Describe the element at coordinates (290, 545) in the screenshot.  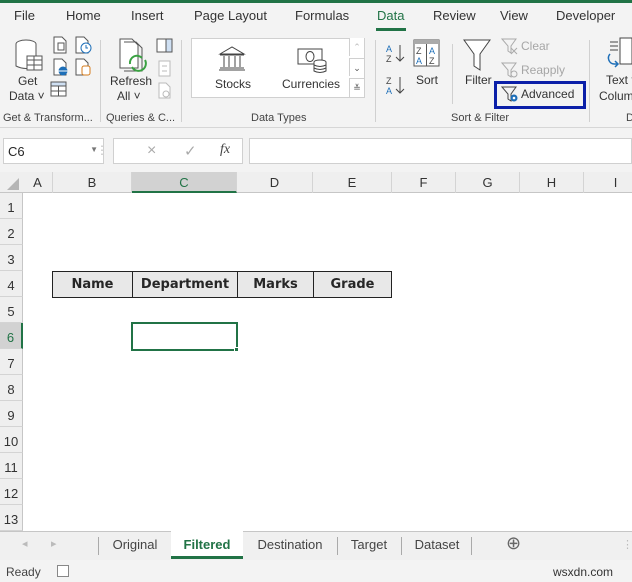
I see `sheet-tab-destination: Destination` at that location.